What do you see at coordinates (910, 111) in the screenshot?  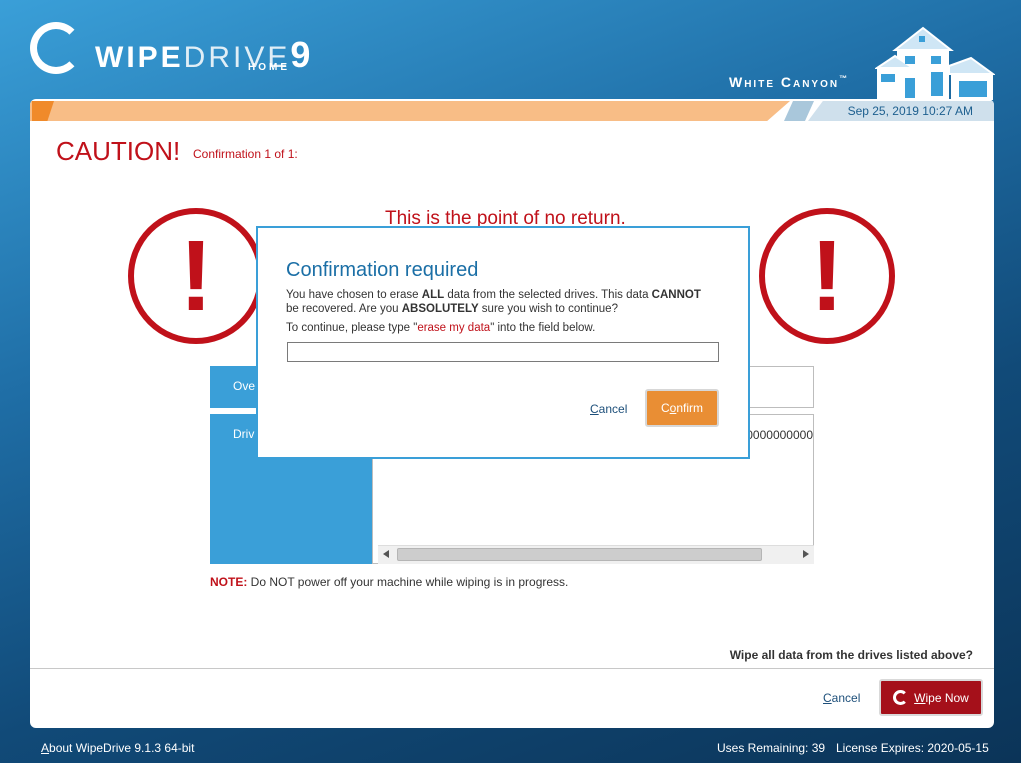 I see `datetime-display: Sep 25, 2019 10:27 AM` at bounding box center [910, 111].